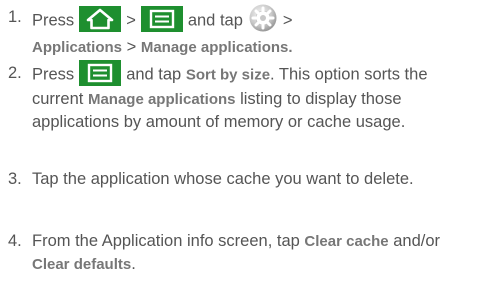 The image size is (487, 281). Describe the element at coordinates (15, 241) in the screenshot. I see `step-number: 4.` at that location.